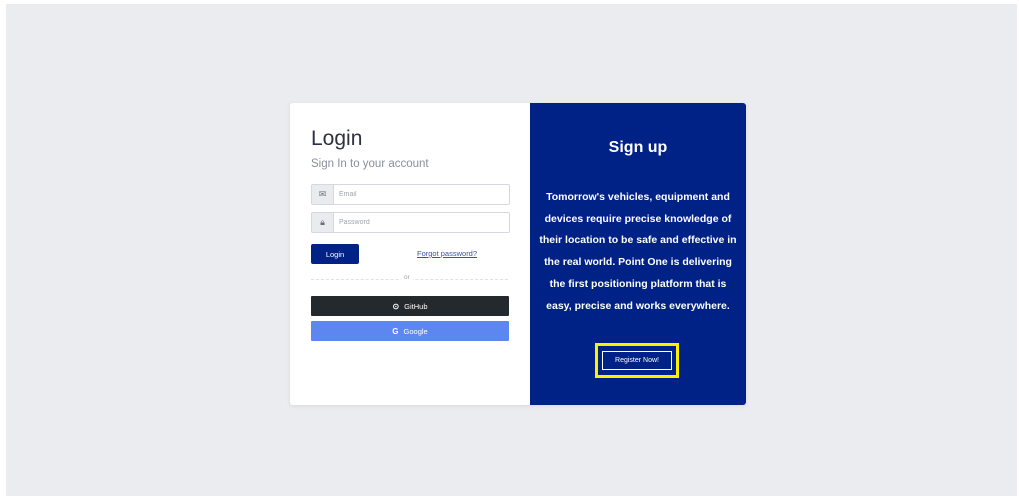 The width and height of the screenshot is (1019, 499). Describe the element at coordinates (407, 277) in the screenshot. I see `divider-or-text: or` at that location.